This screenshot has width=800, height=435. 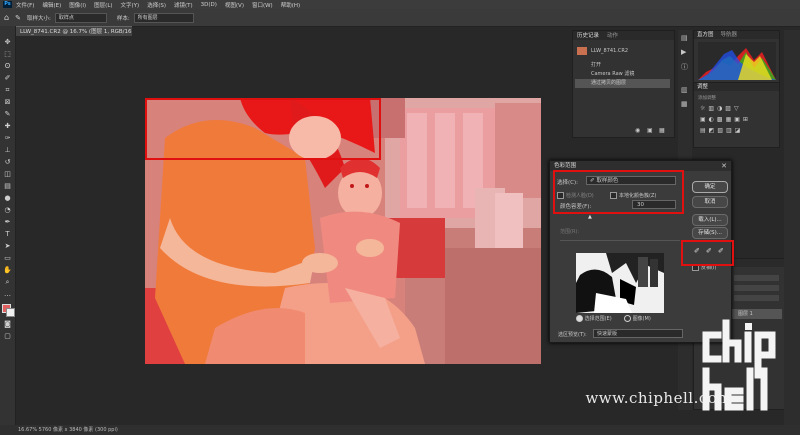 What do you see at coordinates (234, 5) in the screenshot?
I see `menu-view: 视图(V)` at bounding box center [234, 5].